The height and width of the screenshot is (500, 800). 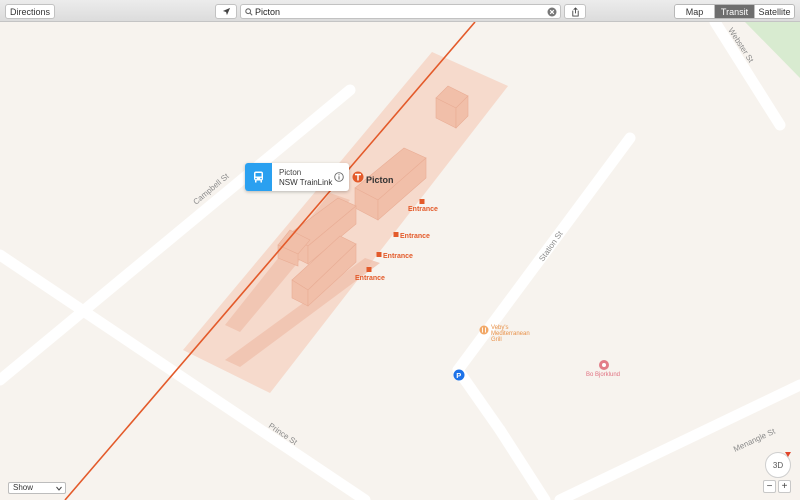 I want to click on zoom-out-button: −, so click(x=769, y=486).